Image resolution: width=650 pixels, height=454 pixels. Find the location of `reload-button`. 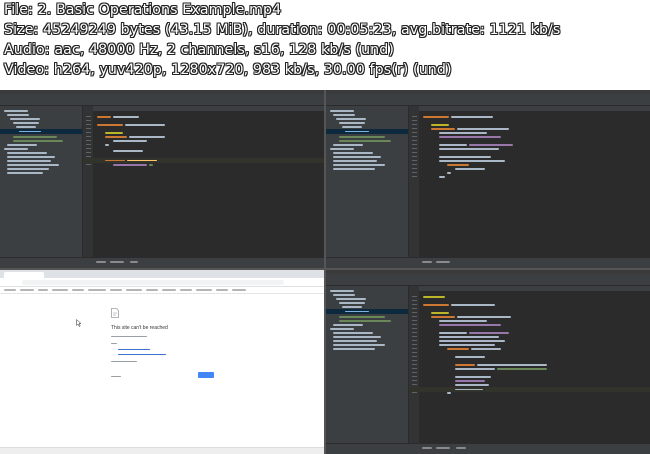

reload-button is located at coordinates (206, 375).